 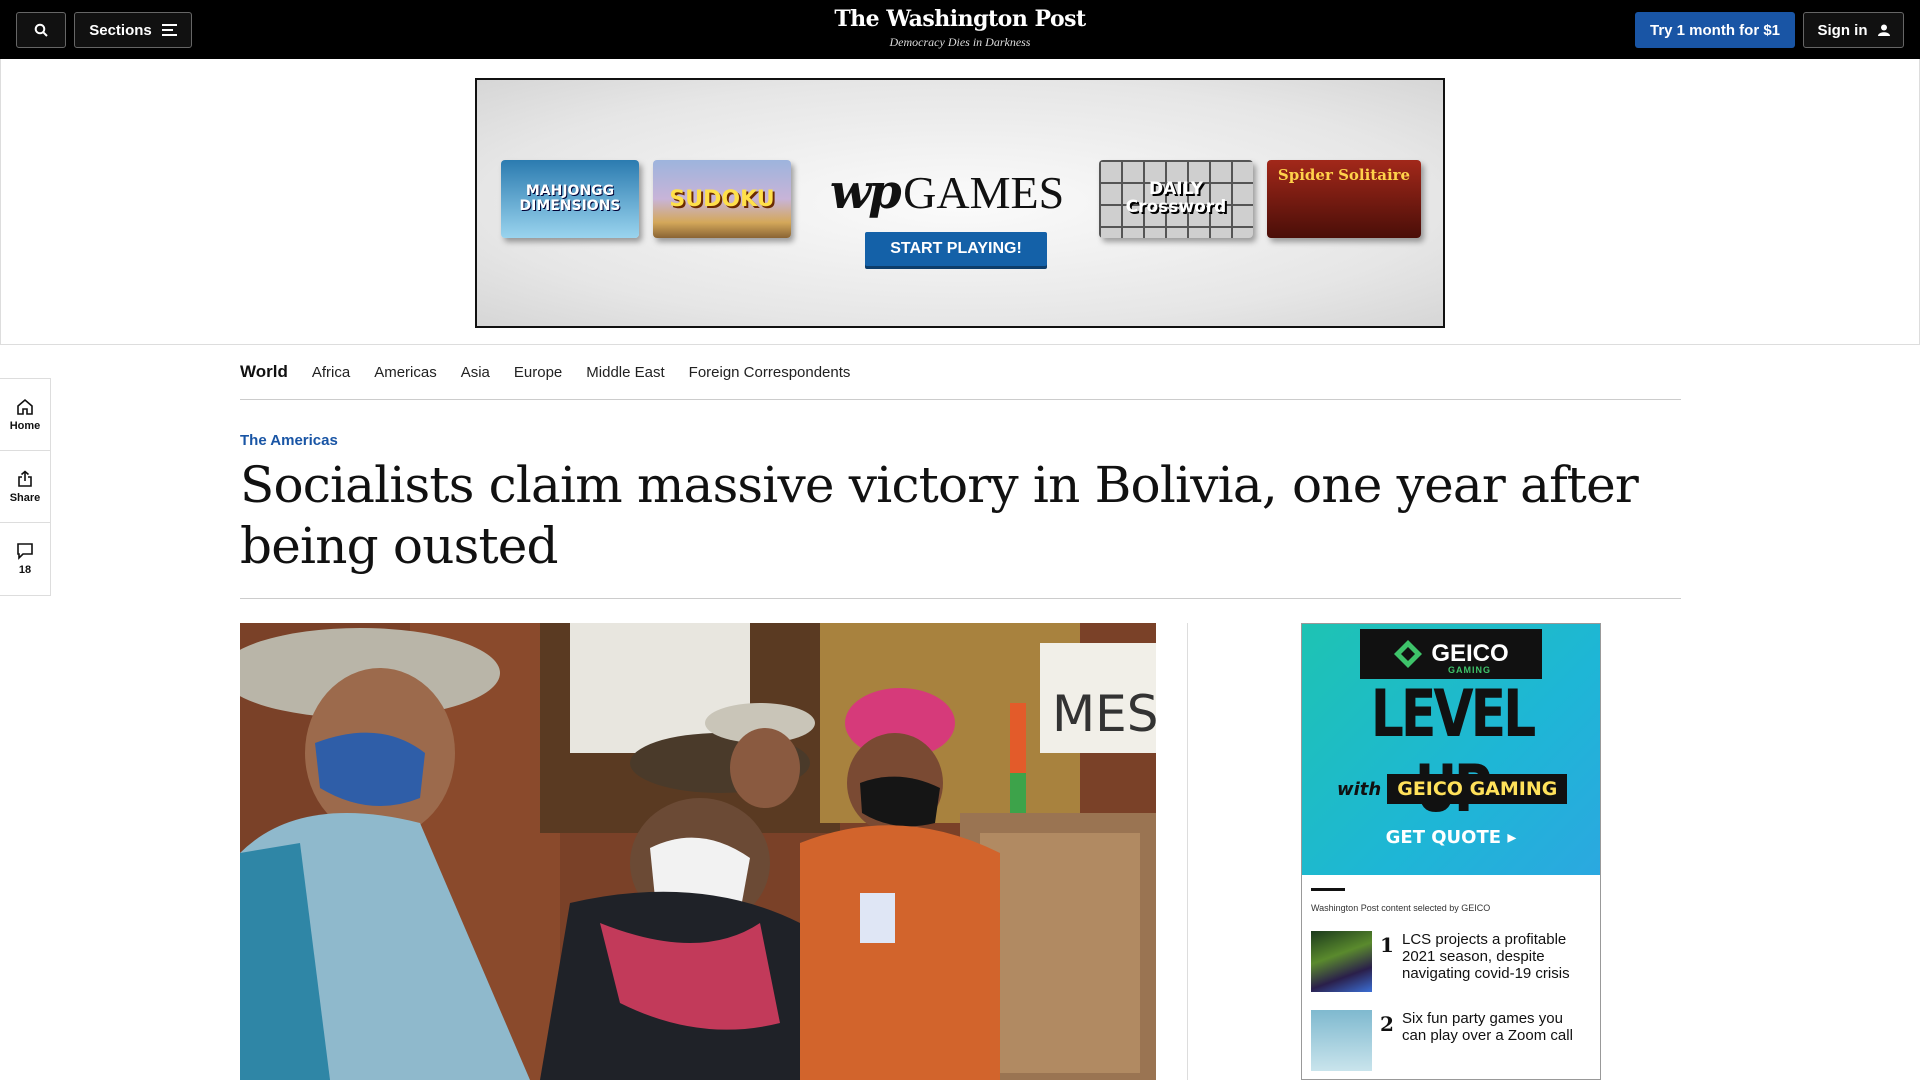 I want to click on wp-games-logo: wp GAMES, so click(x=947, y=192).